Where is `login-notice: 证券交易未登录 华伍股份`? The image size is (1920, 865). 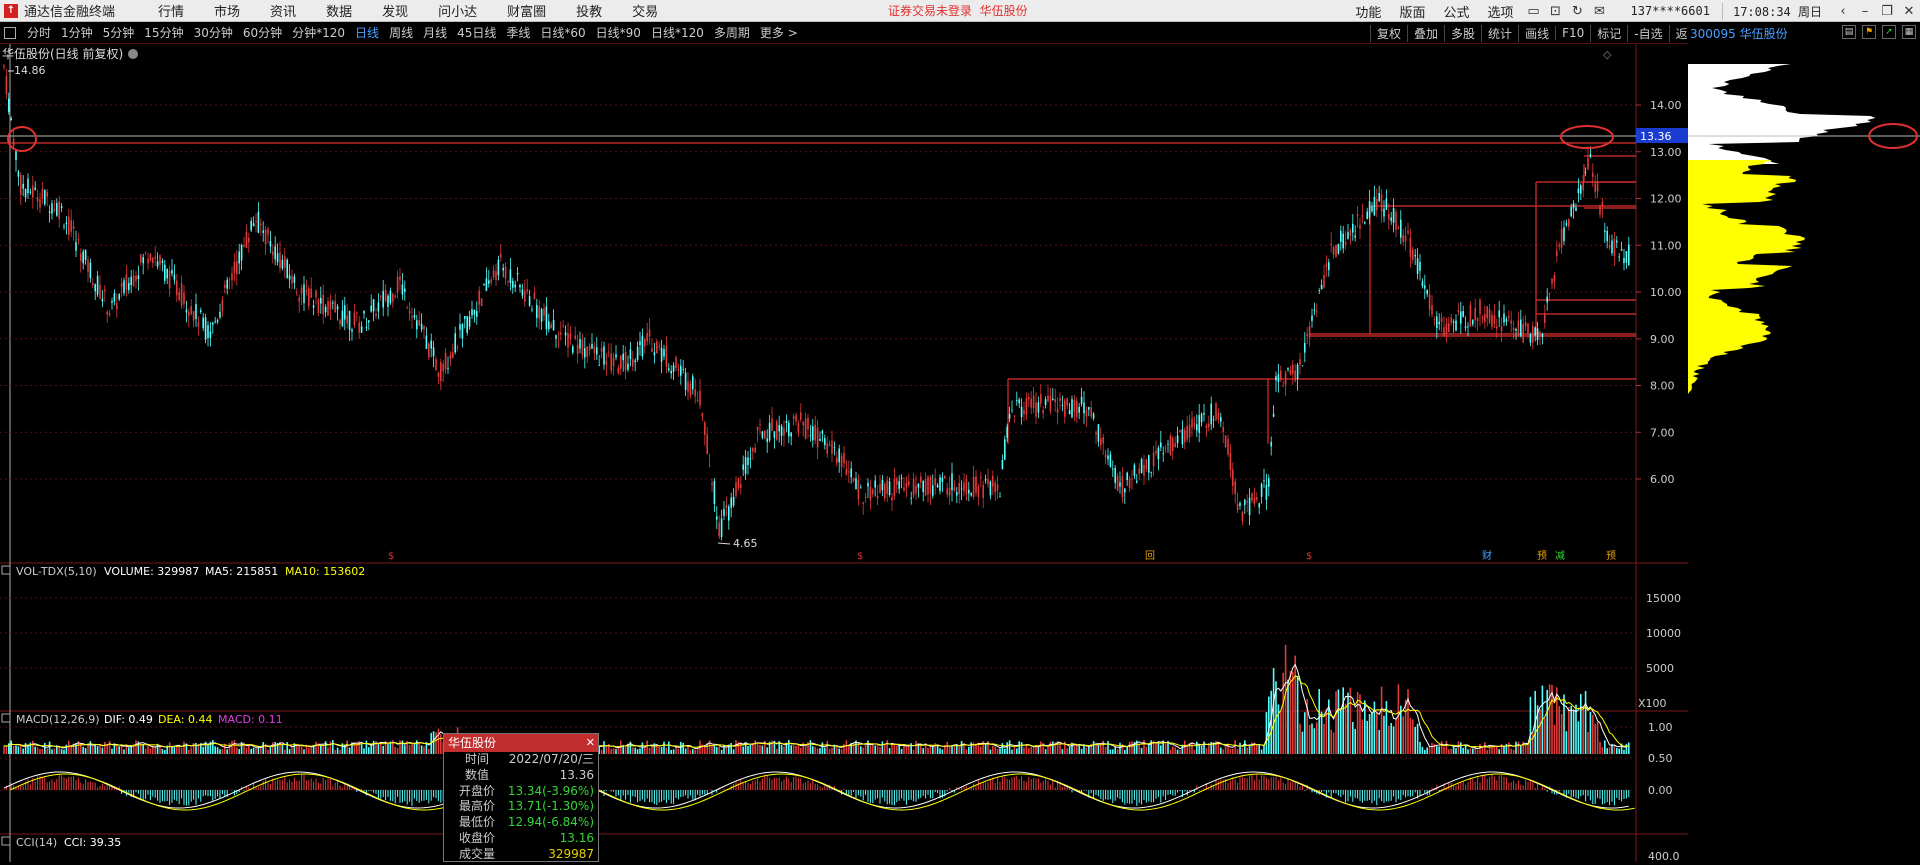
login-notice: 证券交易未登录 华伍股份 is located at coordinates (958, 10).